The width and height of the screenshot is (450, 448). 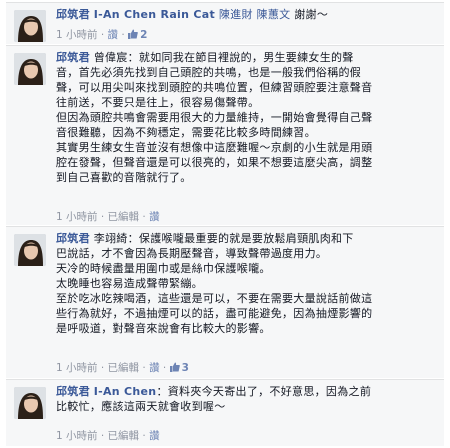 What do you see at coordinates (264, 391) in the screenshot?
I see `comment-text-fragment: ：資料夾今天寄出了，不好意思，因為之前` at bounding box center [264, 391].